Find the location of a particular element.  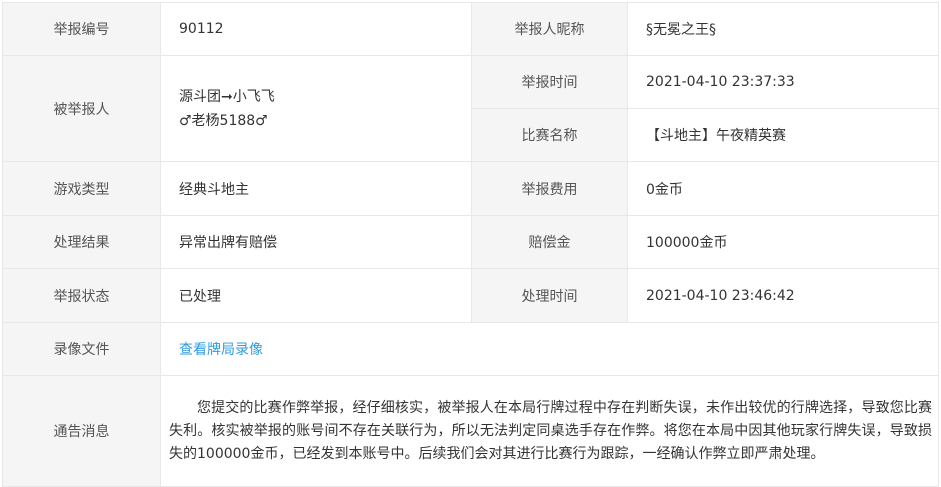

row-report-id: 举报编号 90112 举报人昵称 §无冕之王§ is located at coordinates (470, 29).